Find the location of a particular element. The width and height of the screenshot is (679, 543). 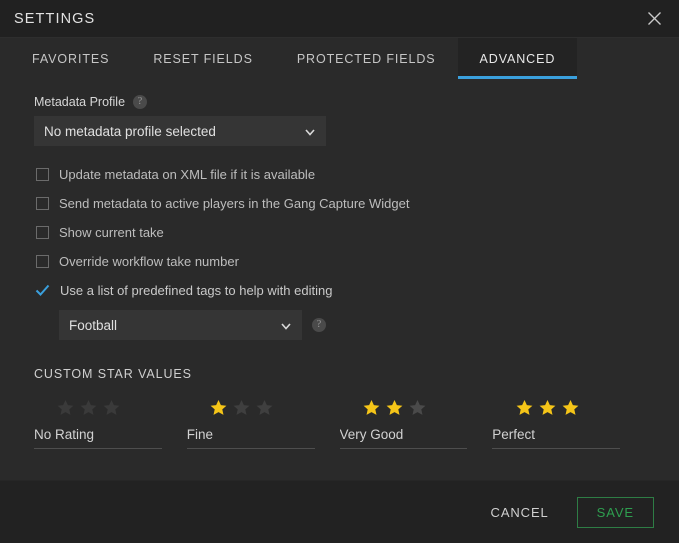

star-column-very-good is located at coordinates (416, 422).